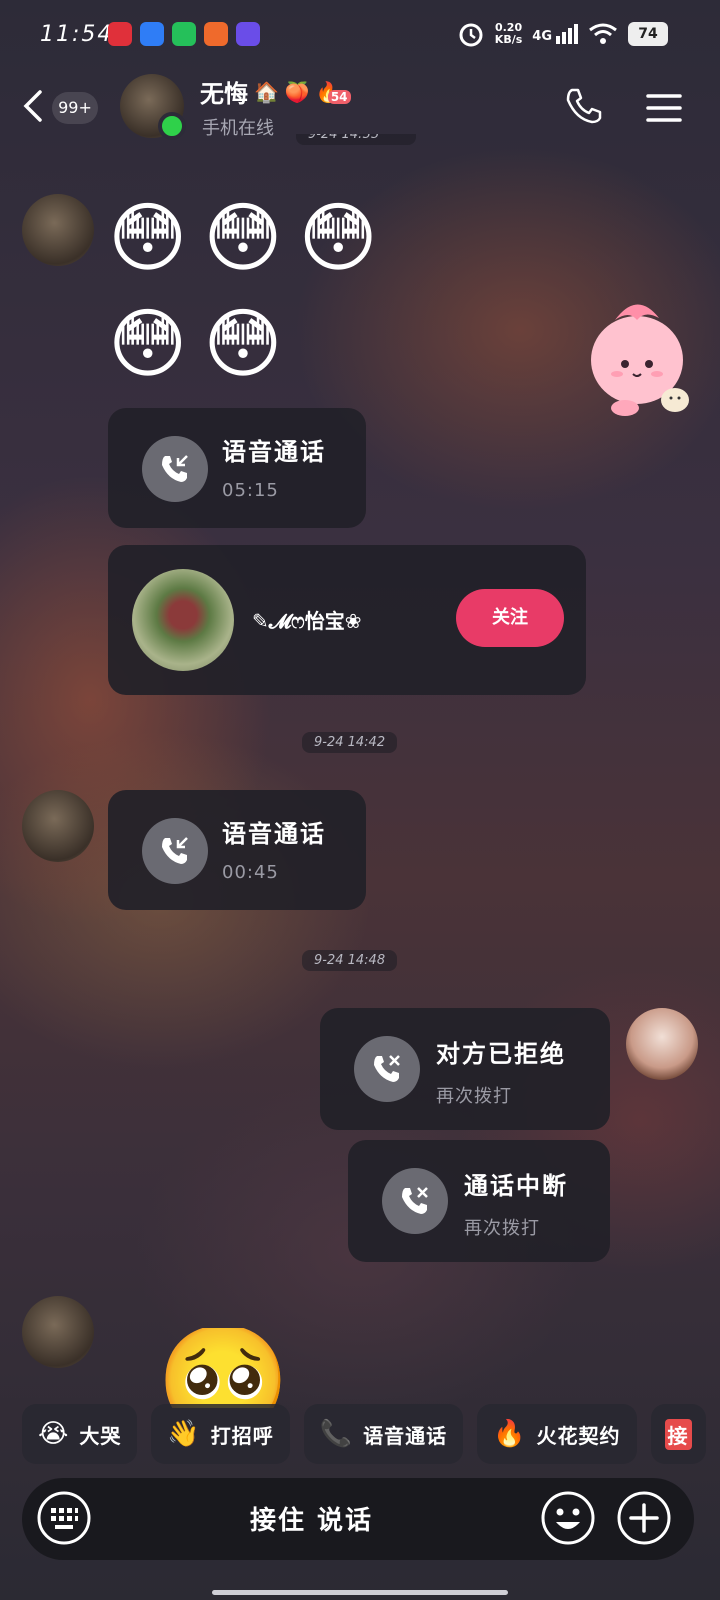  Describe the element at coordinates (356, 139) in the screenshot. I see `timestamp: 9-24 14:55` at that location.